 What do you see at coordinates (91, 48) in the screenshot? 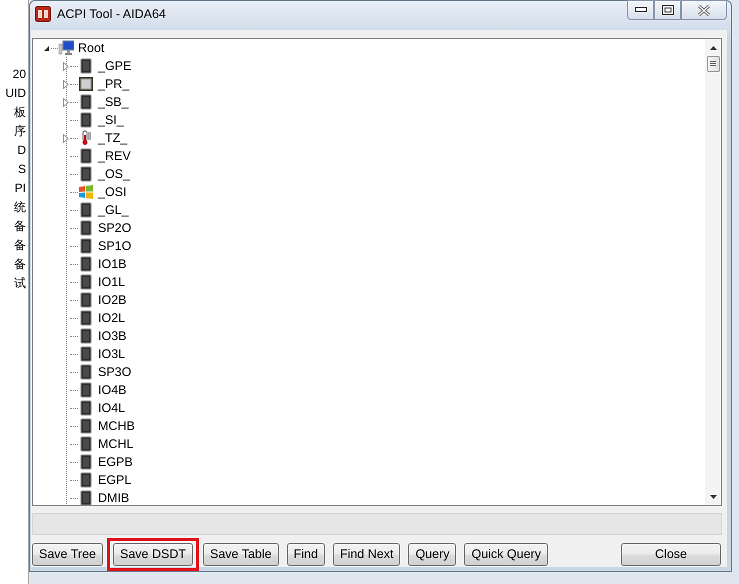
I see `tree-item: Root` at bounding box center [91, 48].